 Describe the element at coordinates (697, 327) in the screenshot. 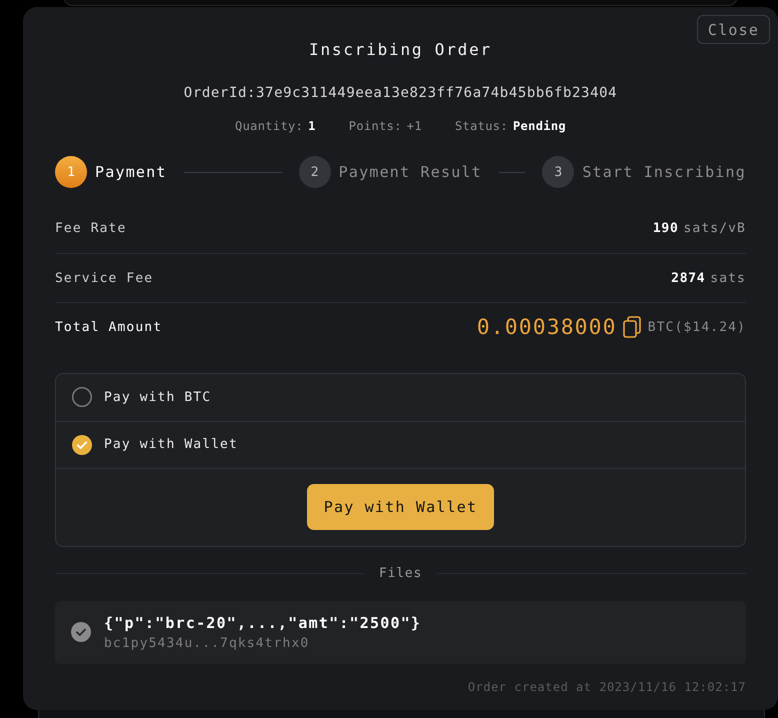

I see `fee-unit: BTC($14.24)` at that location.